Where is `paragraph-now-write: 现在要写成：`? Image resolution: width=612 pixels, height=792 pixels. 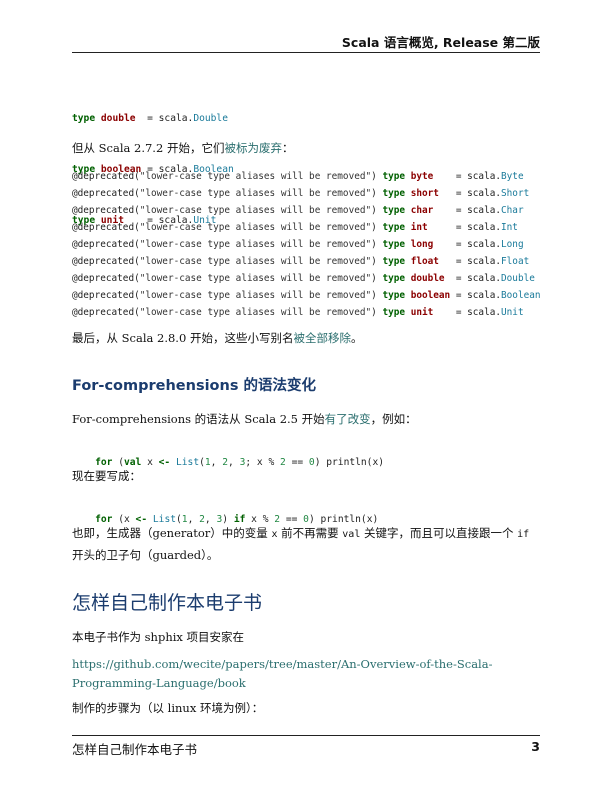
paragraph-now-write: 现在要写成： is located at coordinates (106, 476).